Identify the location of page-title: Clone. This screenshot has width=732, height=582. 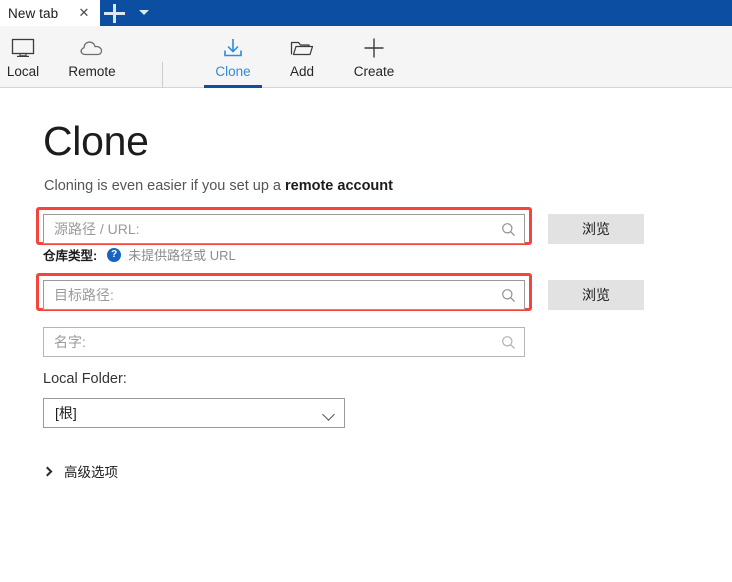
(96, 141).